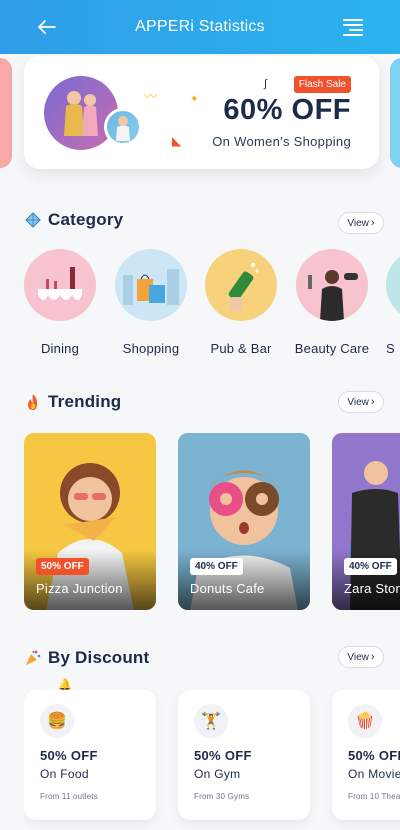 Image resolution: width=400 pixels, height=830 pixels. What do you see at coordinates (374, 796) in the screenshot?
I see `discount-source: From 10 Thea` at bounding box center [374, 796].